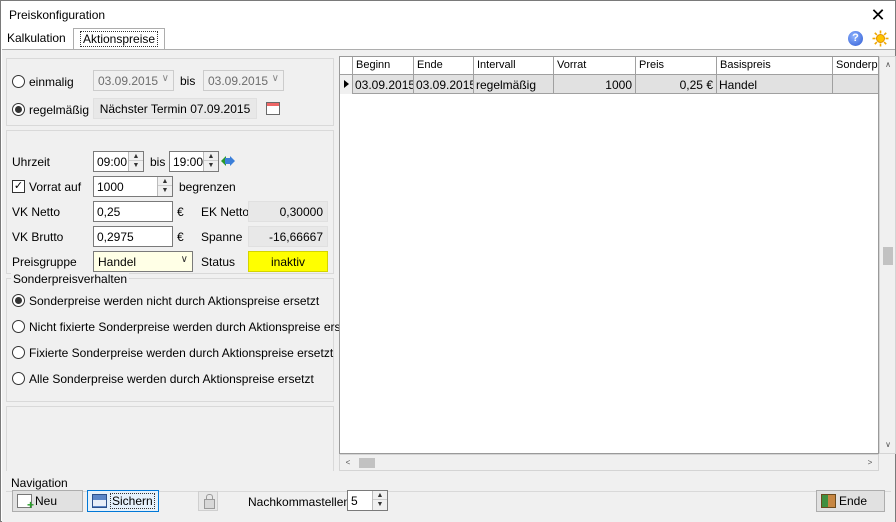 The width and height of the screenshot is (896, 522). I want to click on vorrat-value: 1000, so click(110, 187).